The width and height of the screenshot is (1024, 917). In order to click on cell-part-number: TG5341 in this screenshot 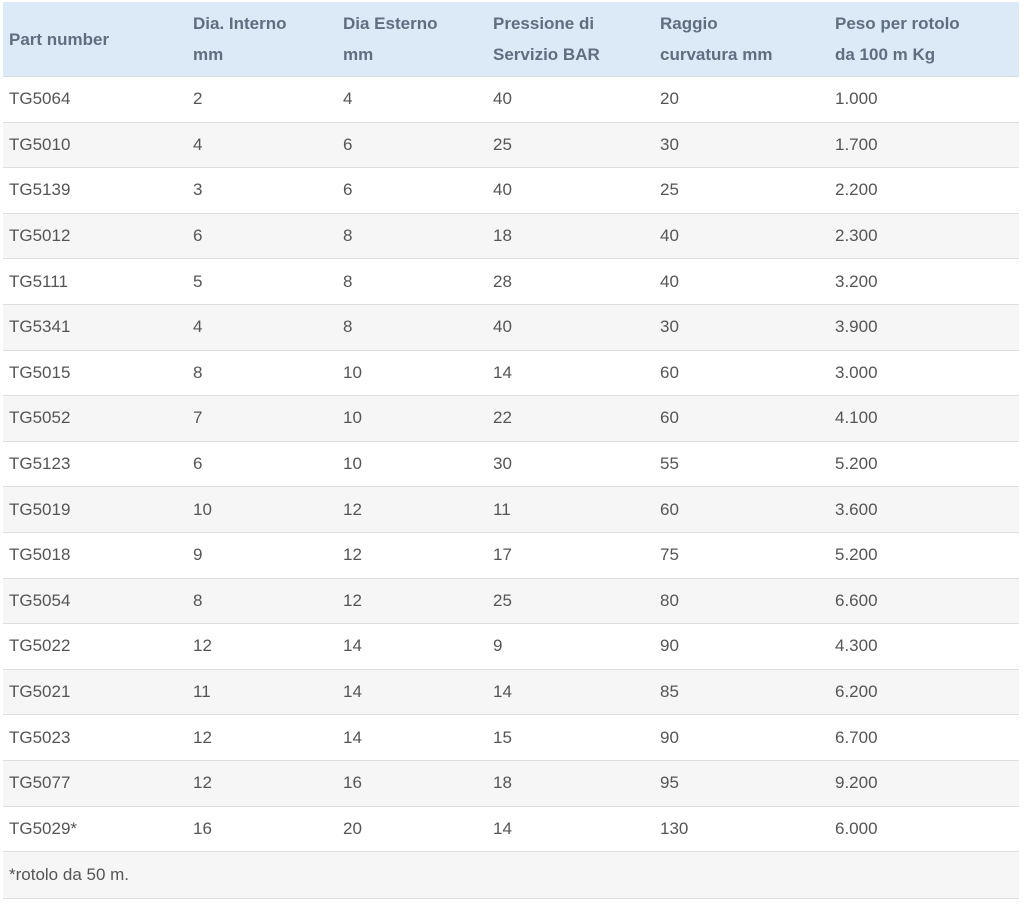, I will do `click(95, 327)`.